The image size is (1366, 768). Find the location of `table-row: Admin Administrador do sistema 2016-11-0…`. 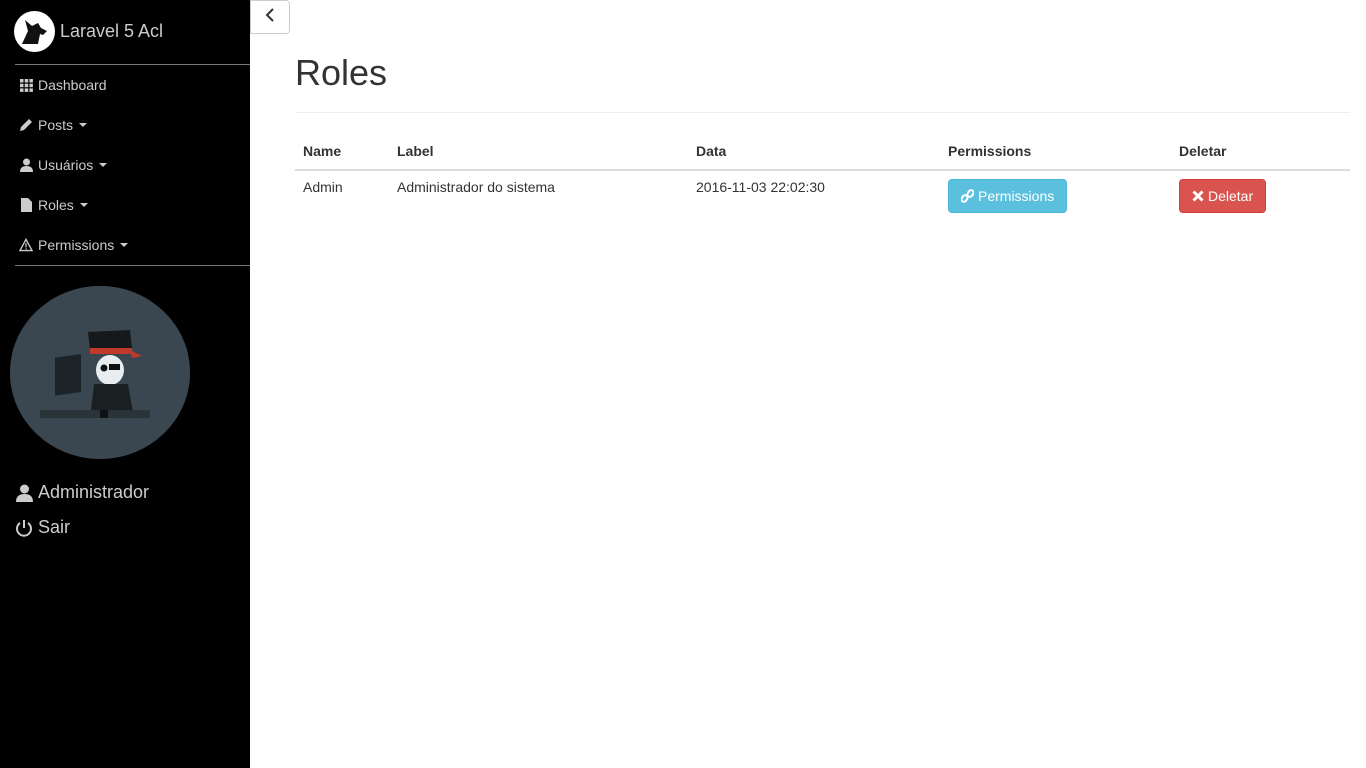

table-row: Admin Administrador do sistema 2016-11-0… is located at coordinates (822, 196).